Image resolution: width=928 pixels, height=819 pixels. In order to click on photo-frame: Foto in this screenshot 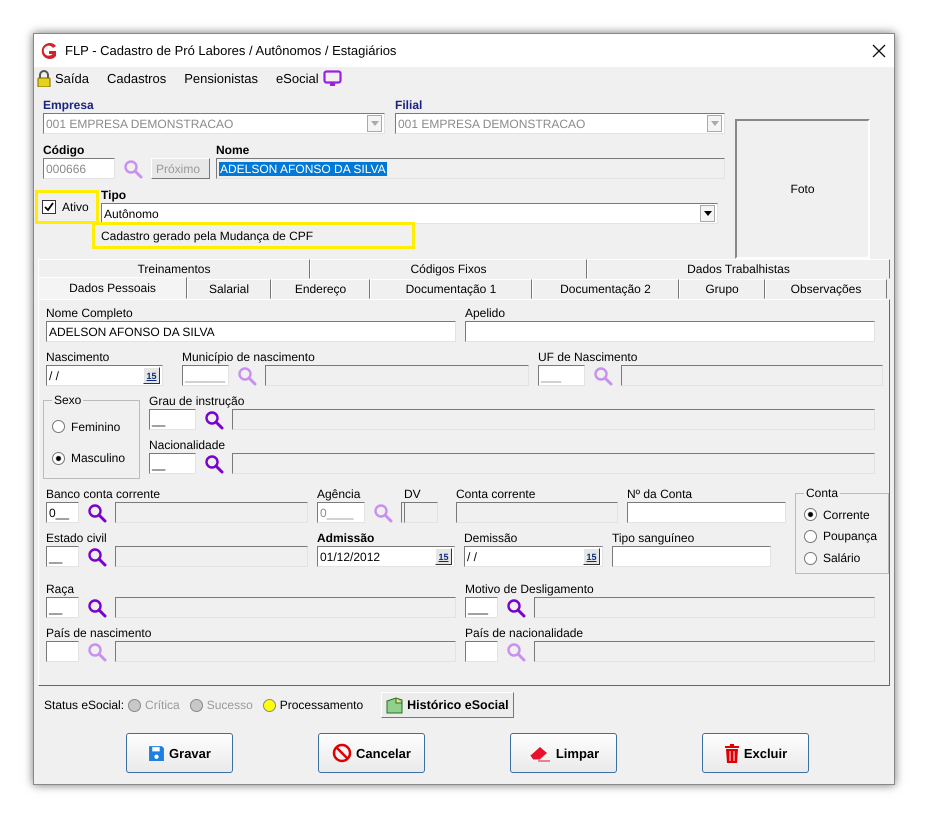, I will do `click(802, 189)`.